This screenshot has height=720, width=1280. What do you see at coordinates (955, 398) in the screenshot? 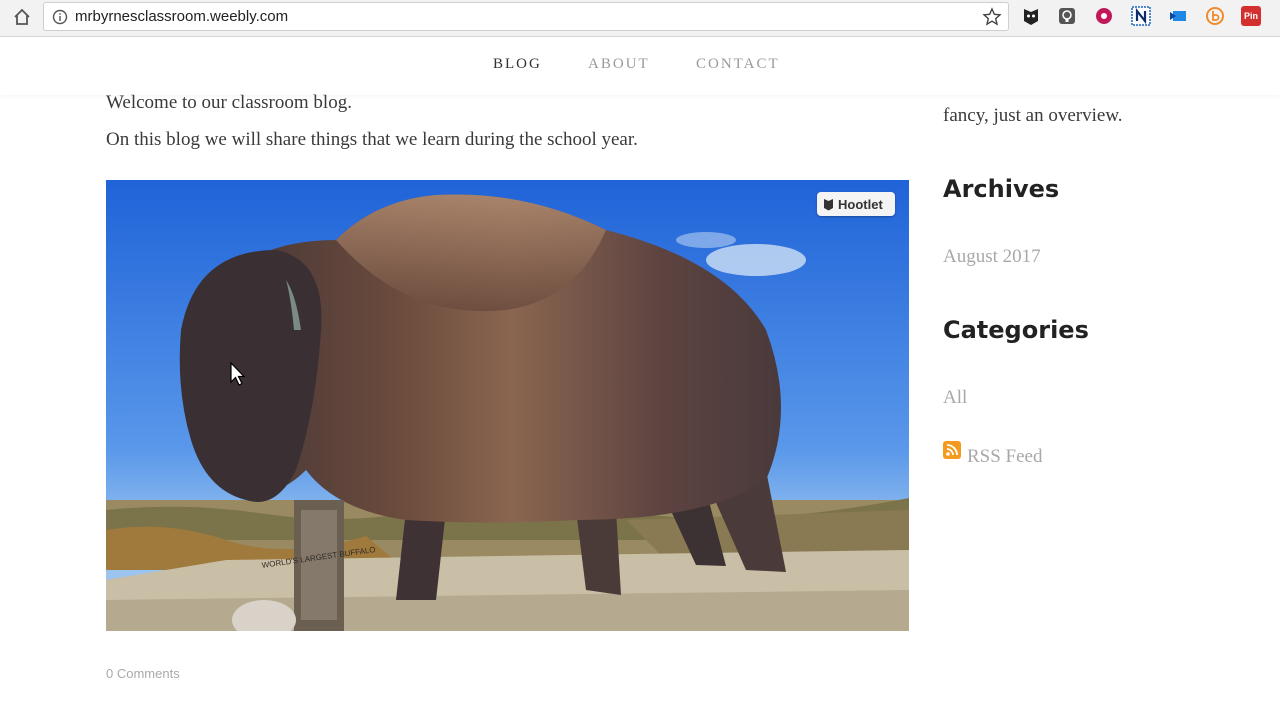
I see `category-all-link: All` at bounding box center [955, 398].